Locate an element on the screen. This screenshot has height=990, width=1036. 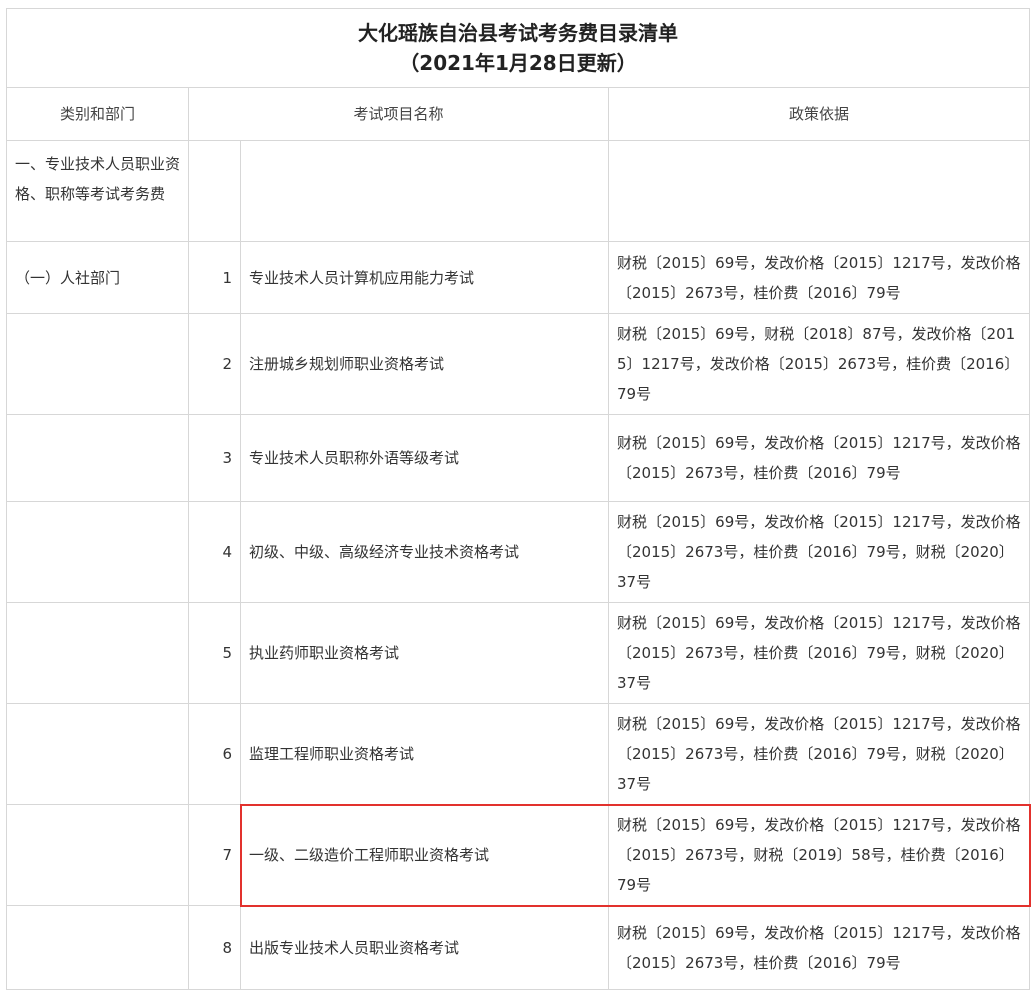
header-row: 类别和部门 考试项目名称 政策依据 is located at coordinates (518, 114).